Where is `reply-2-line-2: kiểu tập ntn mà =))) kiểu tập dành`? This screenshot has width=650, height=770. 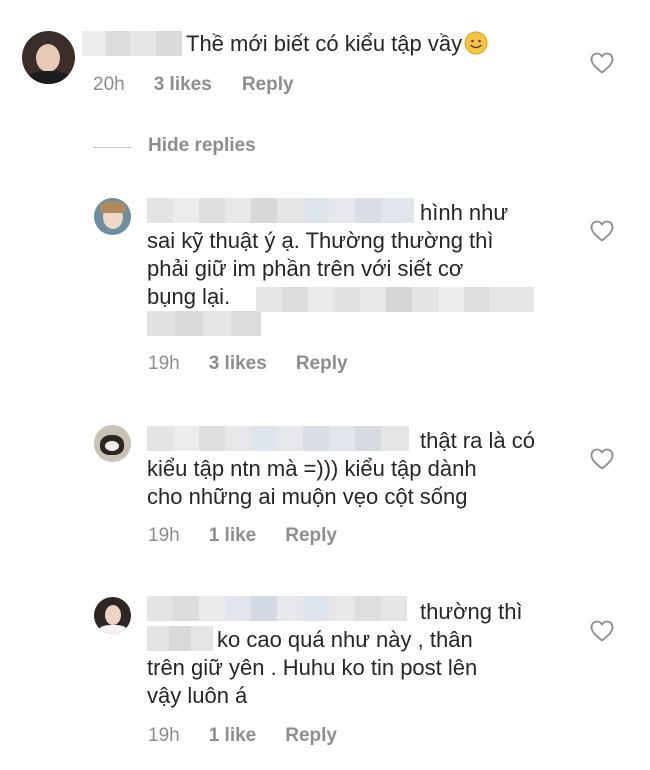
reply-2-line-2: kiểu tập ntn mà =))) kiểu tập dành is located at coordinates (312, 468).